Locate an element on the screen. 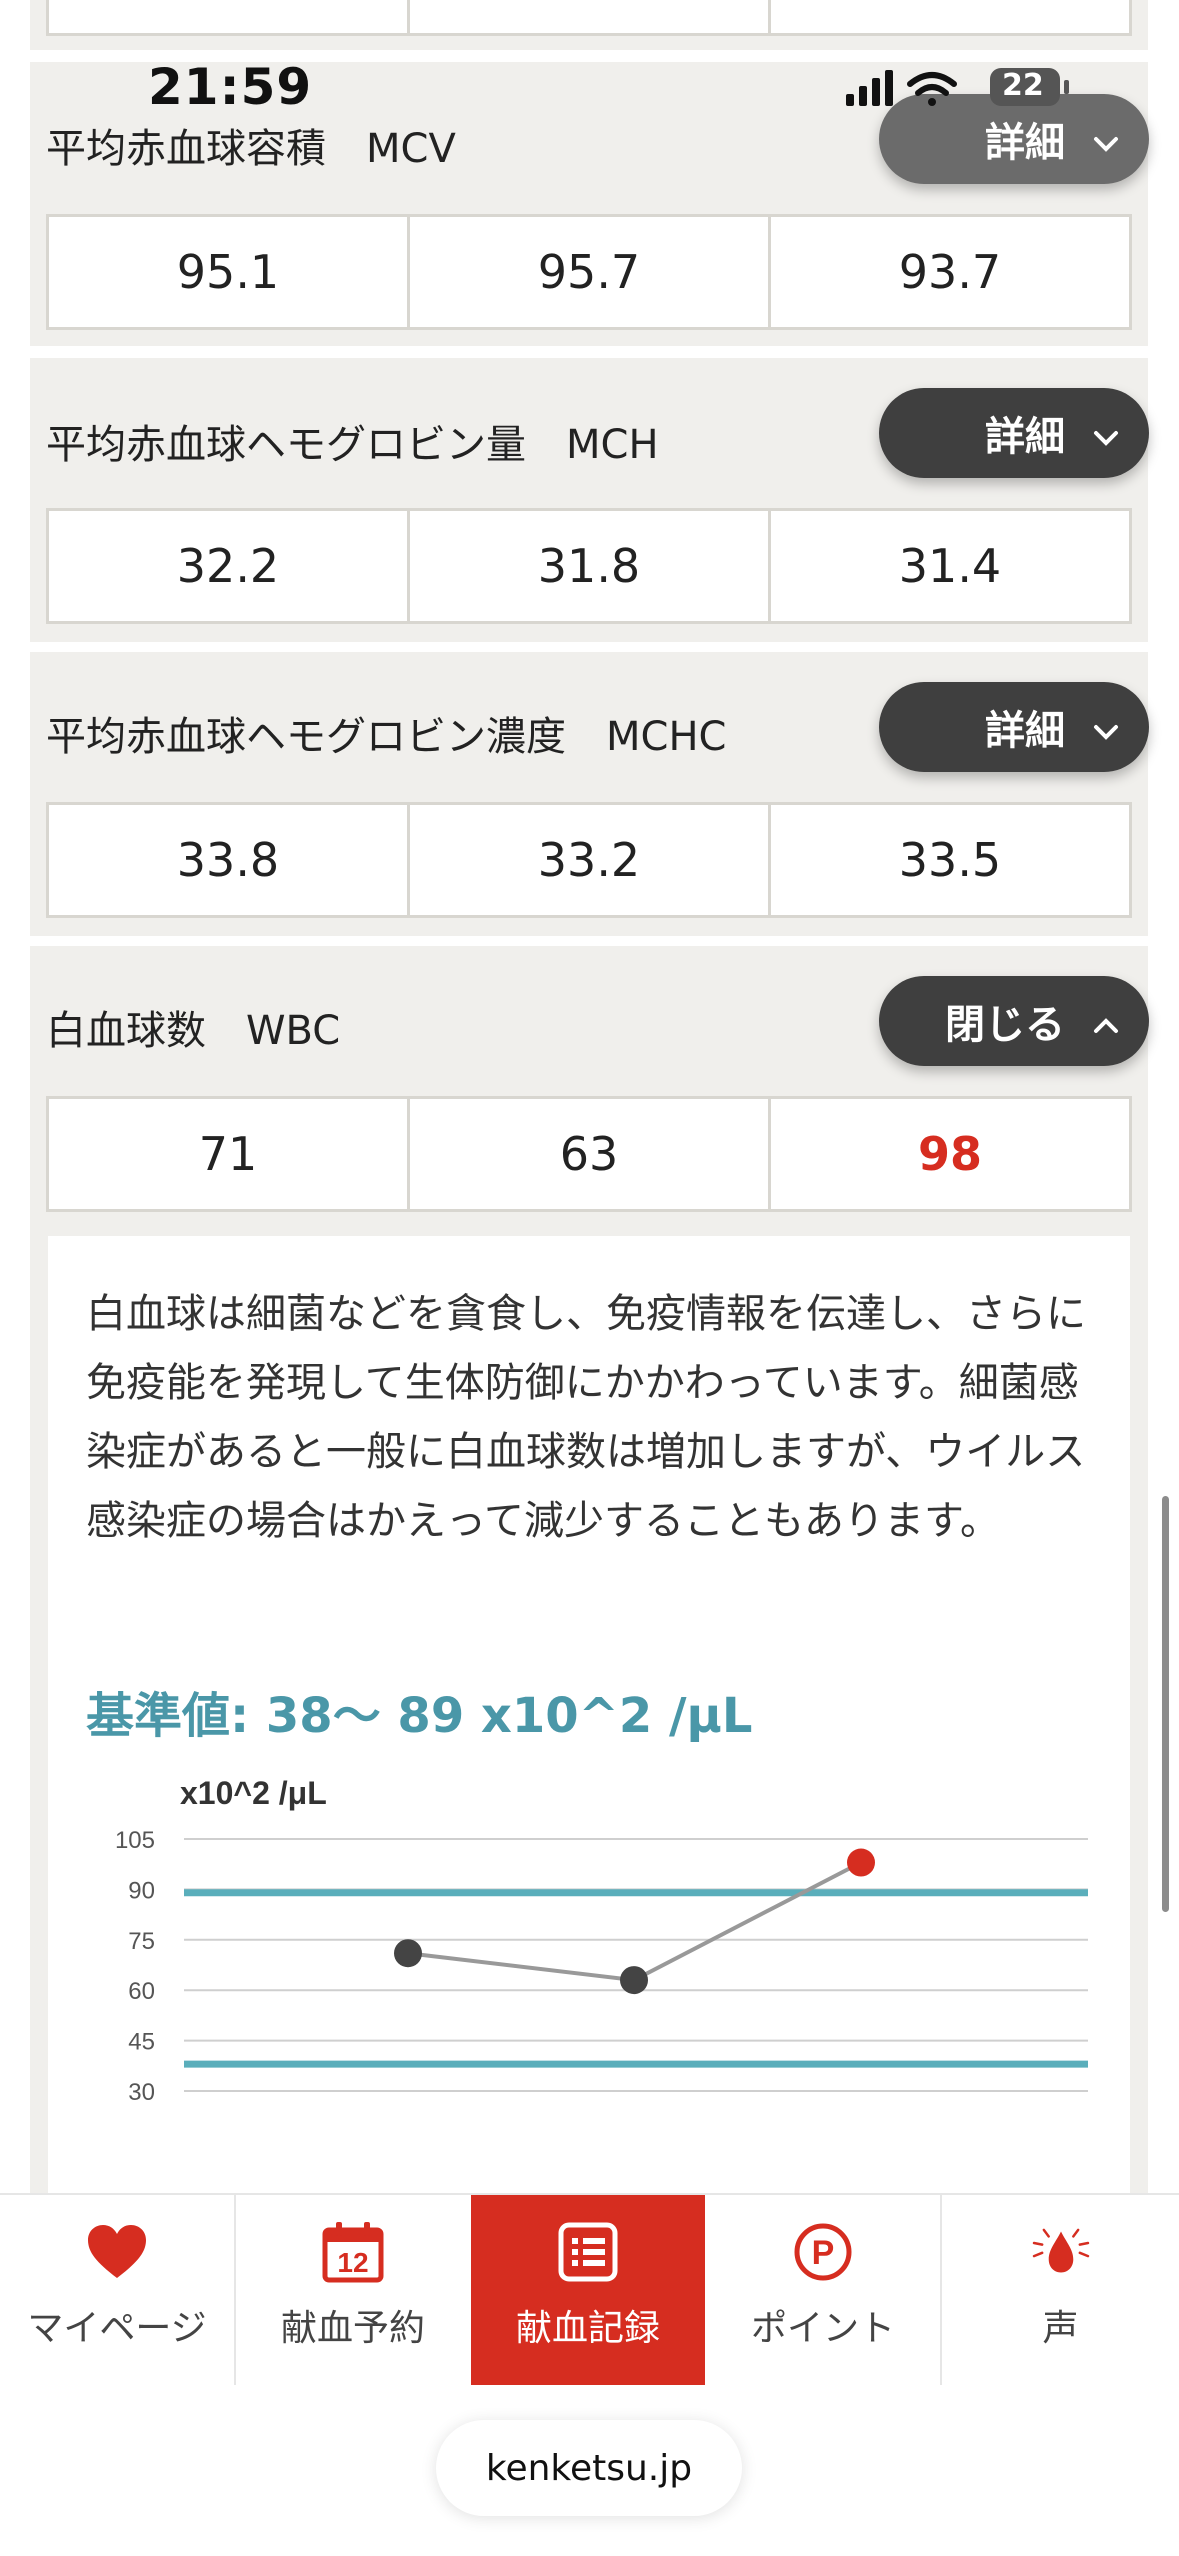 This screenshot has width=1179, height=2556. value-cell: 31.8 is located at coordinates (590, 566).